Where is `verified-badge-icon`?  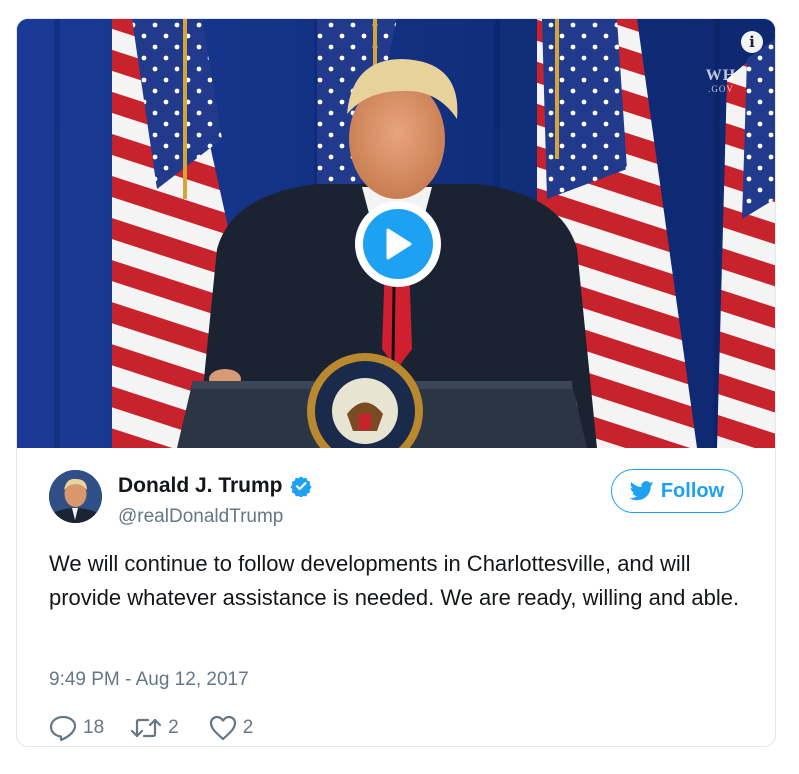 verified-badge-icon is located at coordinates (300, 486).